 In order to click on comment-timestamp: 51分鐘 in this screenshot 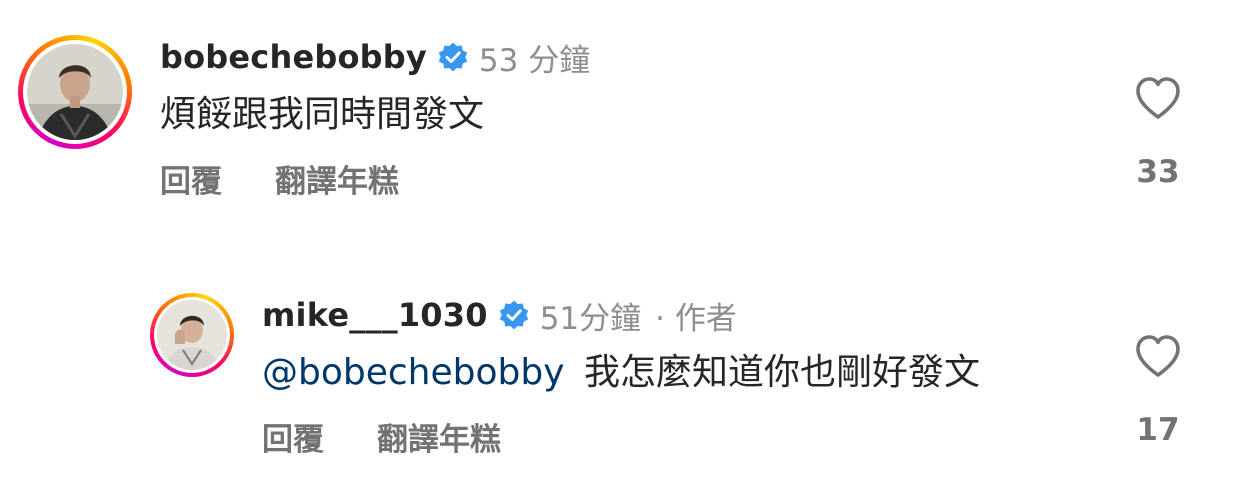, I will do `click(590, 318)`.